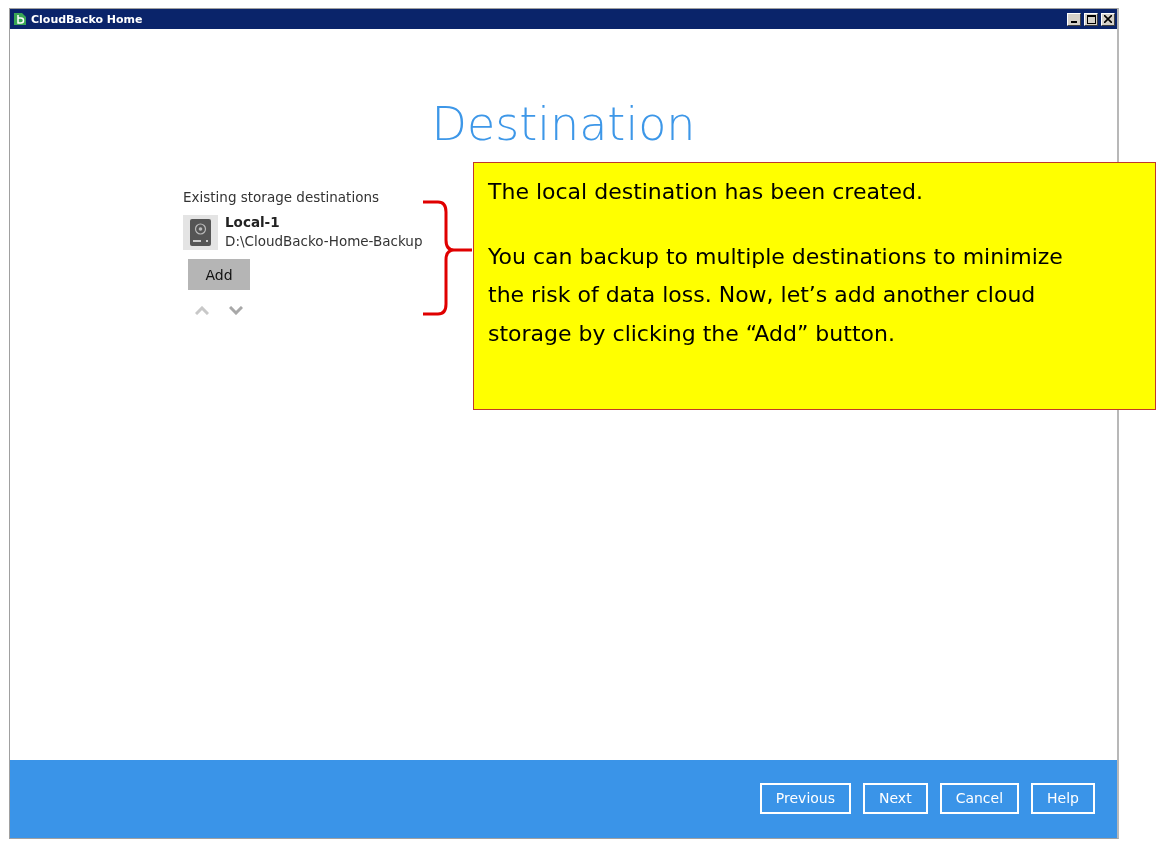  Describe the element at coordinates (20, 19) in the screenshot. I see `app-logo-icon` at that location.